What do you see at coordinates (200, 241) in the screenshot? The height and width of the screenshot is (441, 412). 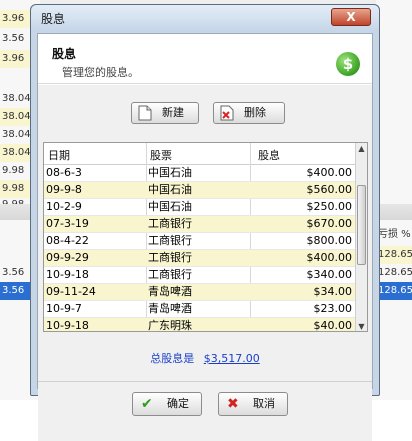 I see `table-row: 08-4-22 工商银行 $800.00` at bounding box center [200, 241].